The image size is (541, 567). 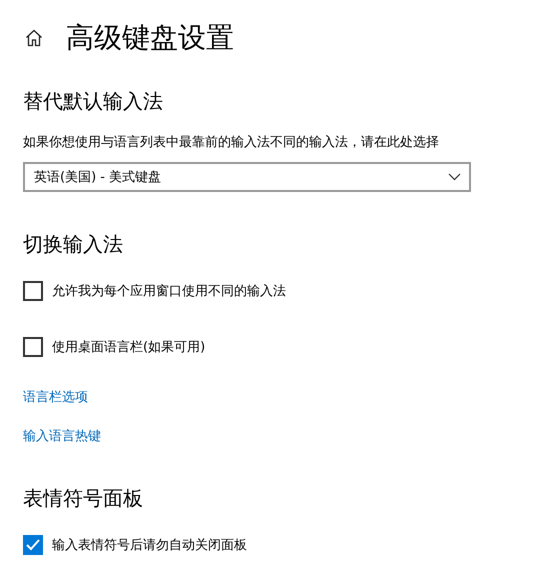 What do you see at coordinates (34, 38) in the screenshot?
I see `home-icon` at bounding box center [34, 38].